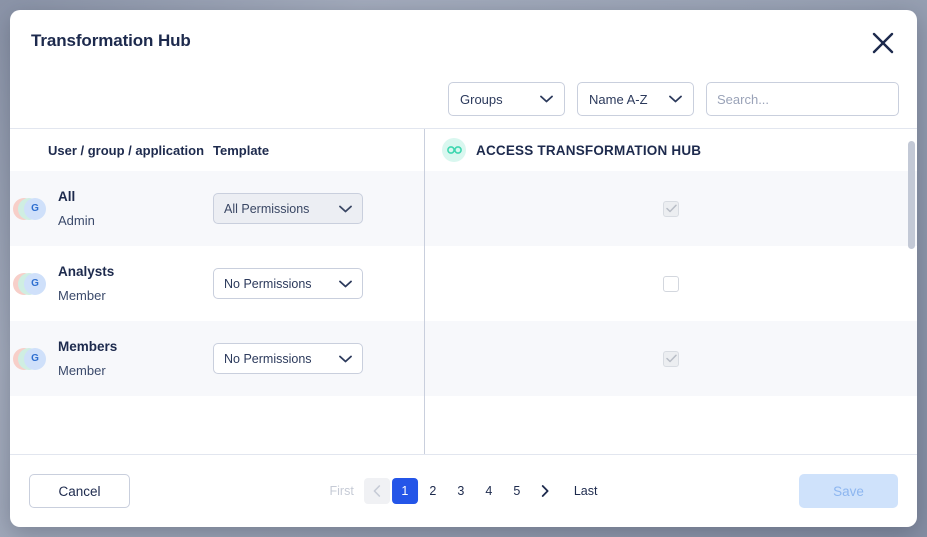 The width and height of the screenshot is (927, 537). What do you see at coordinates (267, 208) in the screenshot?
I see `template-value: All Permissions` at bounding box center [267, 208].